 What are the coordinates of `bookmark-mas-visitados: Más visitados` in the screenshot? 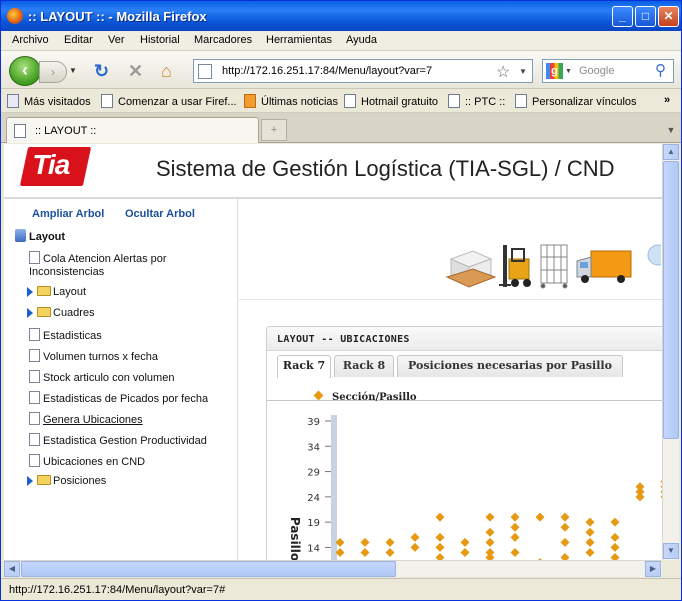 It's located at (49, 101).